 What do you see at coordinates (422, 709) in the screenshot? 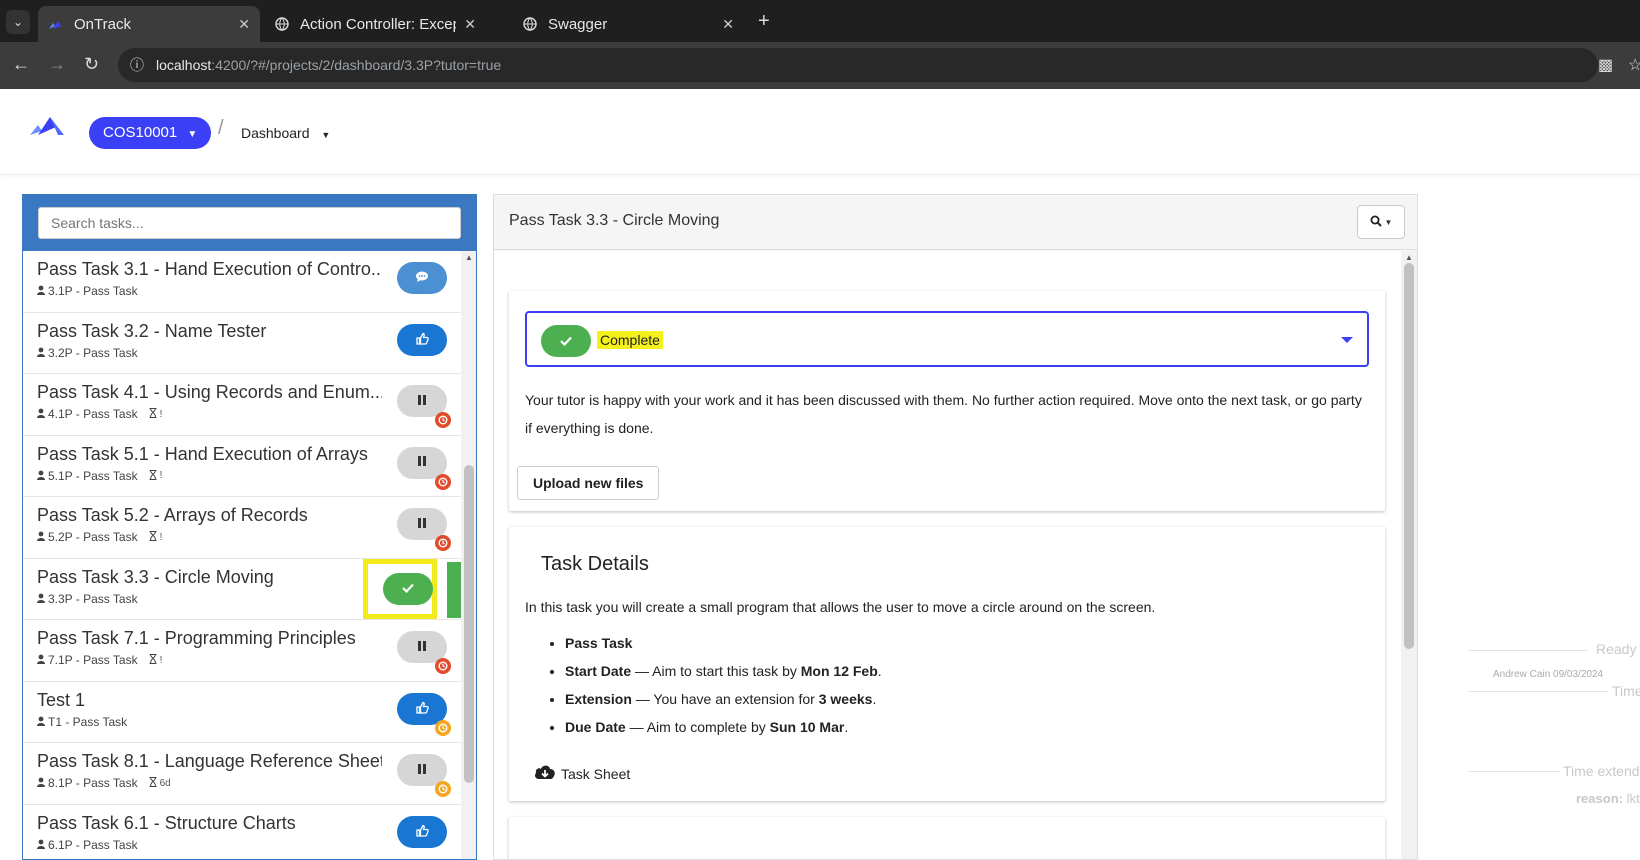
I see `thumbs-up-icon` at bounding box center [422, 709].